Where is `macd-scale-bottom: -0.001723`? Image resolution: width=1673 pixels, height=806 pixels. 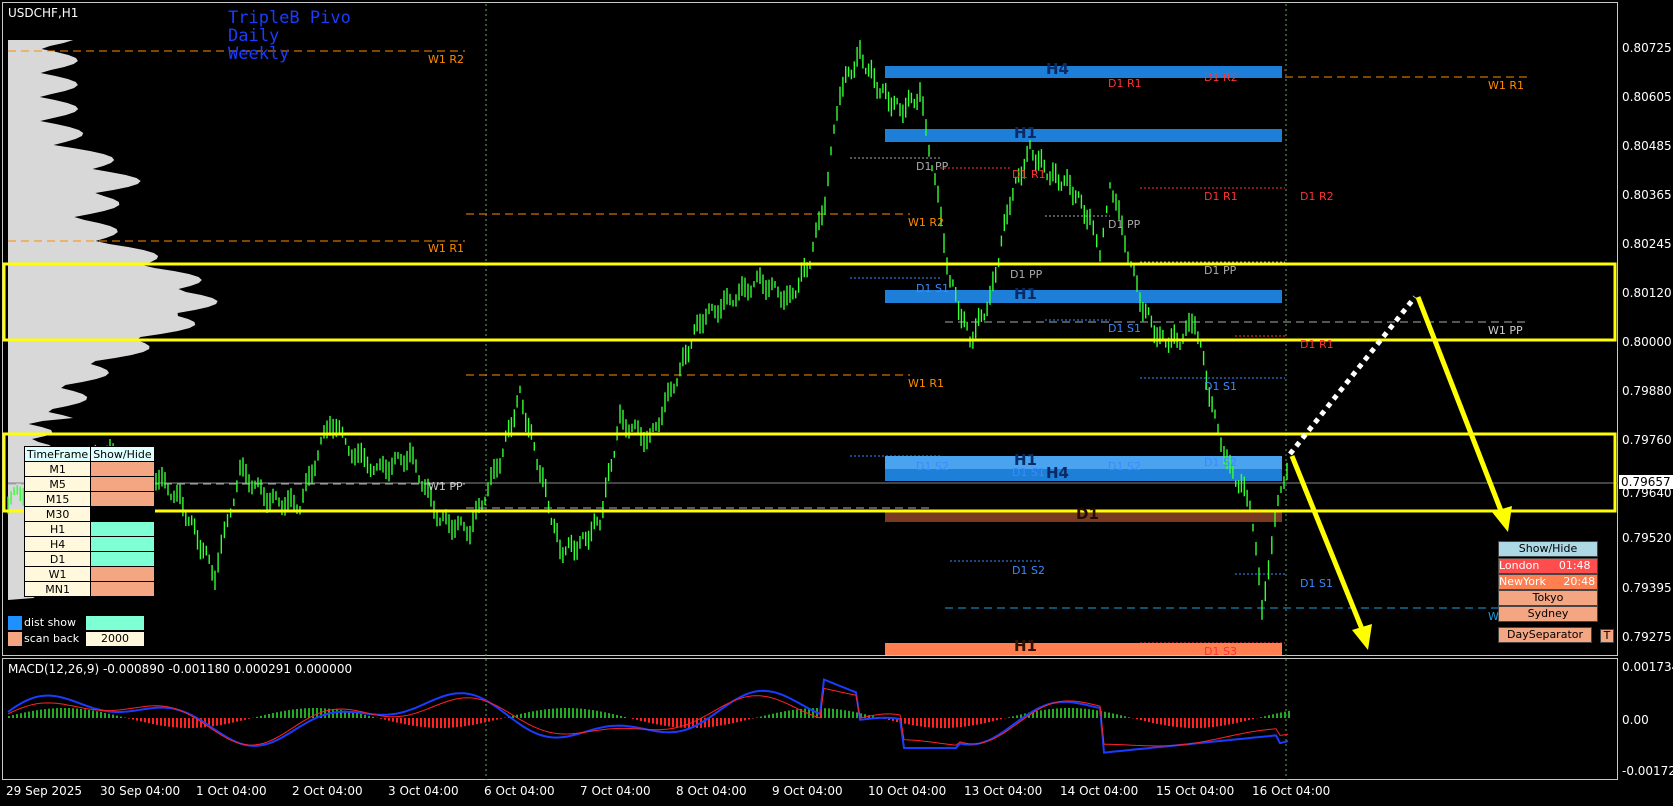 macd-scale-bottom: -0.001723 is located at coordinates (1647, 771).